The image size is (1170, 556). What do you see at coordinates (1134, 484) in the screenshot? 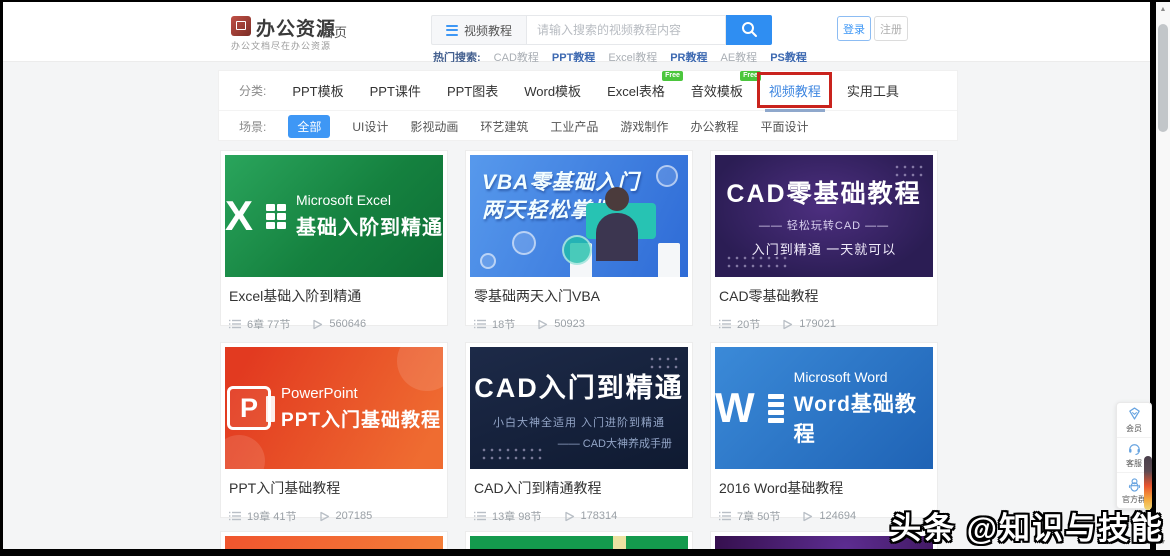
I see `qq-penguin-icon` at bounding box center [1134, 484].